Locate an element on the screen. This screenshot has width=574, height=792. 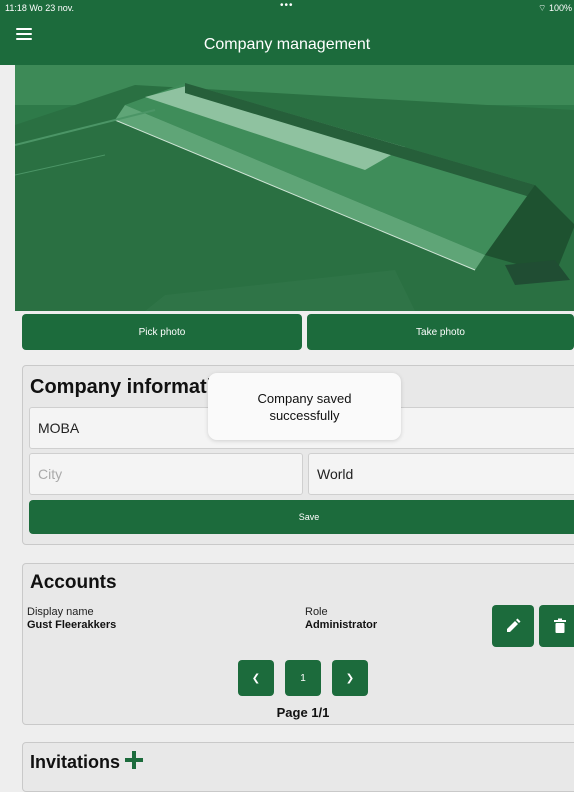
account-name: Gust Fleerakkers is located at coordinates (72, 625).